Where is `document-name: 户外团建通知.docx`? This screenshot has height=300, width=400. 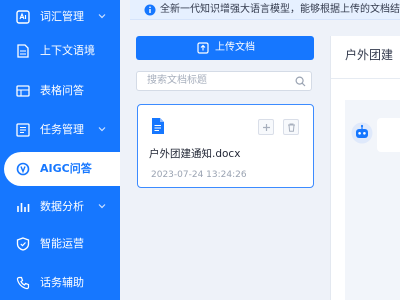
document-name: 户外团建通知.docx is located at coordinates (195, 154).